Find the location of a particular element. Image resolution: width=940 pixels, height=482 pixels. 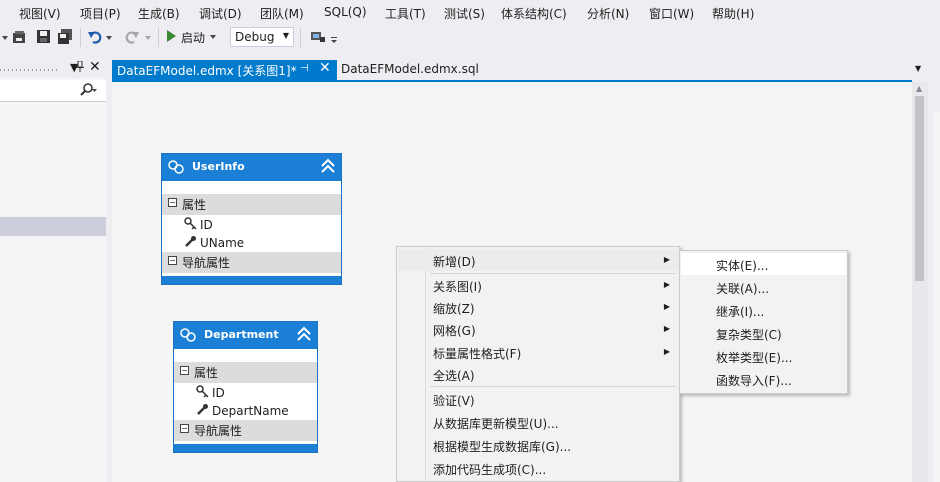

property-row: UName is located at coordinates (214, 242).